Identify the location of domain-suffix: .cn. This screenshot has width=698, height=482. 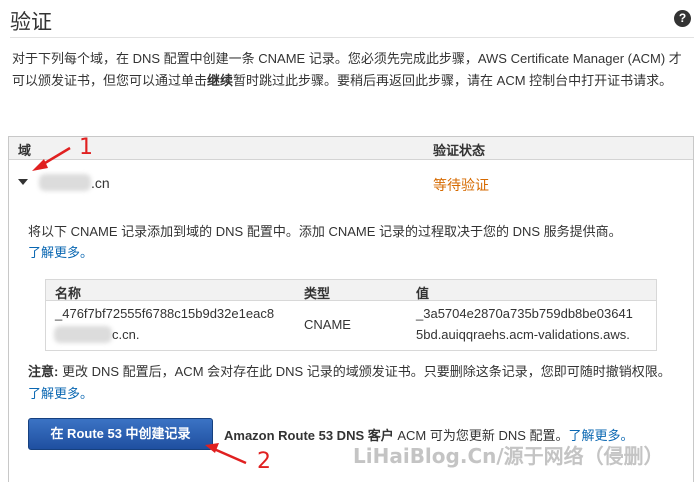
(100, 183).